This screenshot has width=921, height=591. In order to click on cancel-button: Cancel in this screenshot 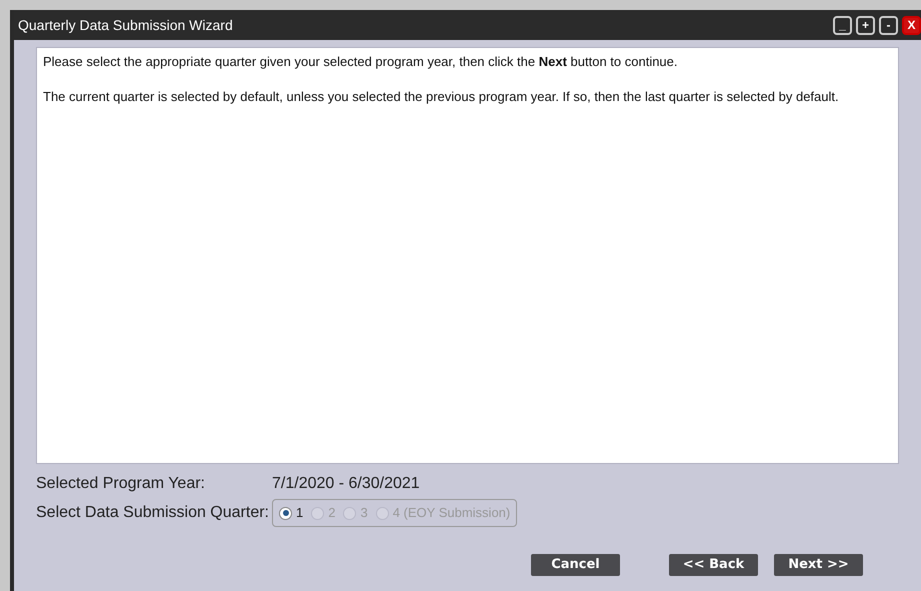, I will do `click(575, 565)`.